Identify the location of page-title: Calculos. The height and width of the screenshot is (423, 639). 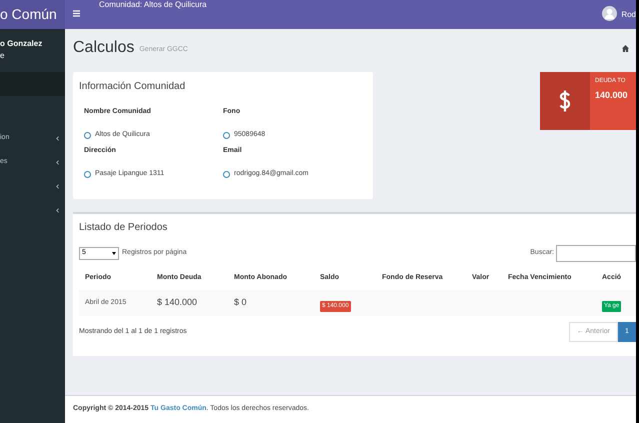
(103, 48).